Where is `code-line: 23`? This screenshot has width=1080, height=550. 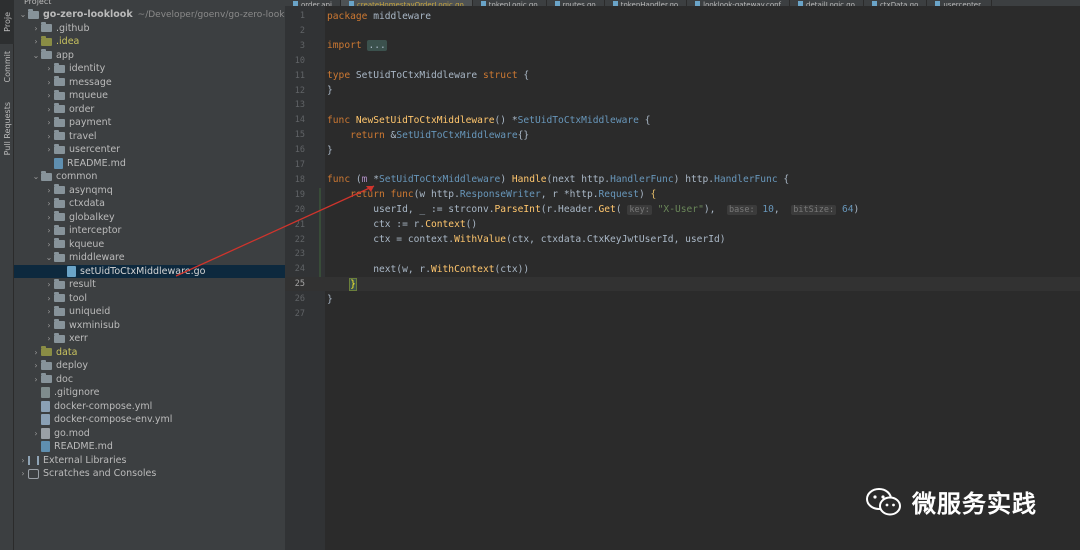 code-line: 23 is located at coordinates (682, 254).